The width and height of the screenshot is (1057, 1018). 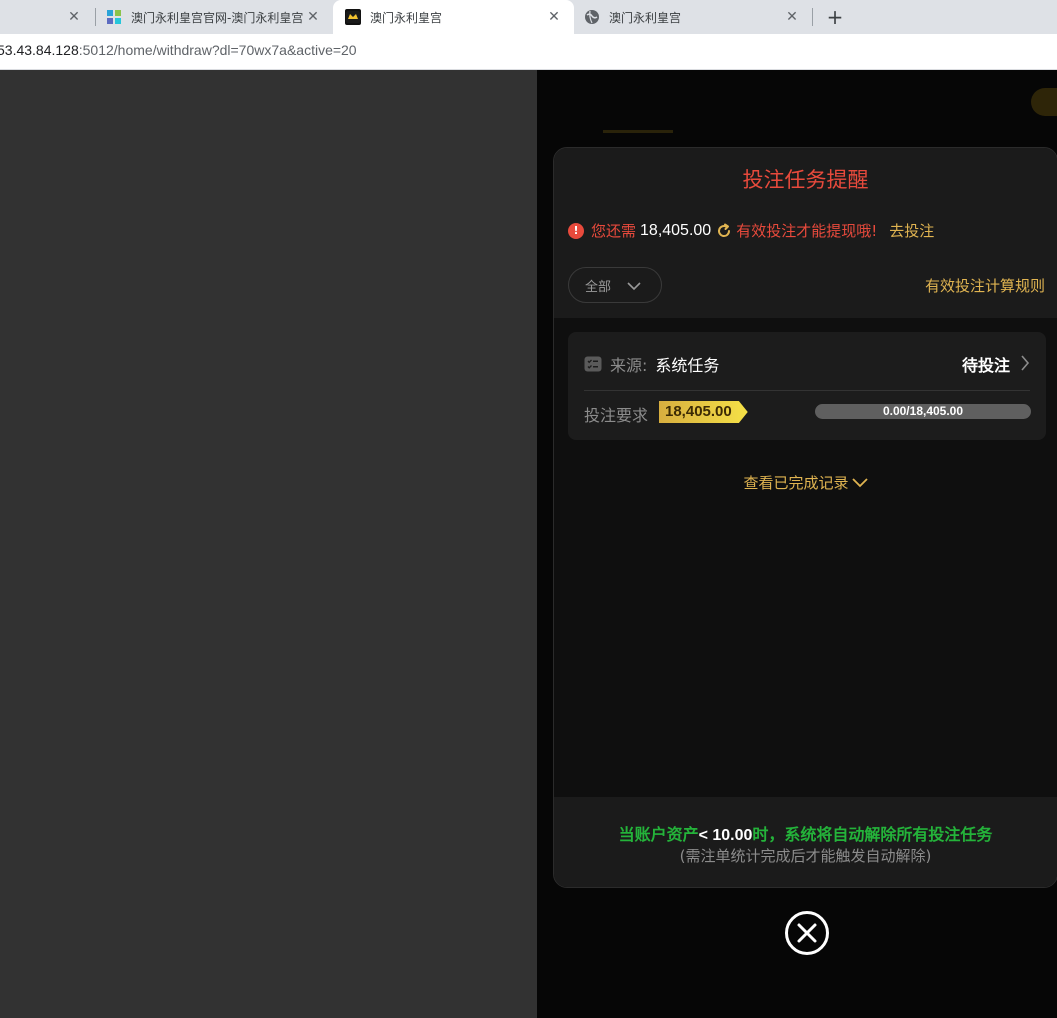 I want to click on rule-suffix: 时，系统将自动解除所有投注任务, so click(x=872, y=834).